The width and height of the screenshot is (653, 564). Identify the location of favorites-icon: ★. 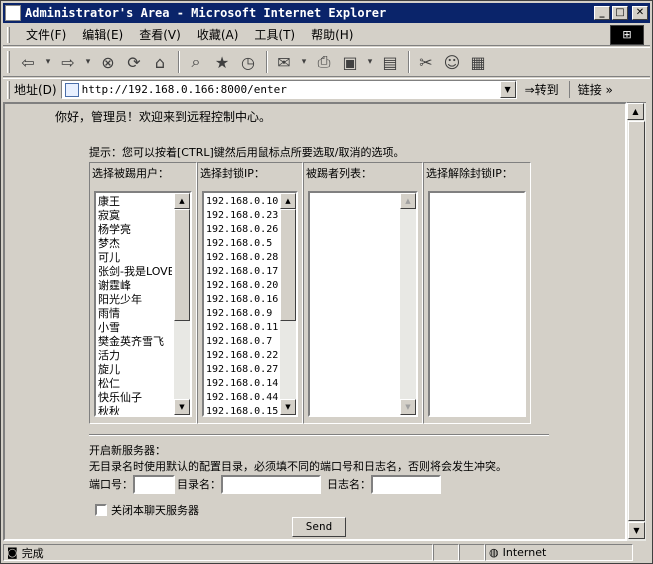
(222, 62).